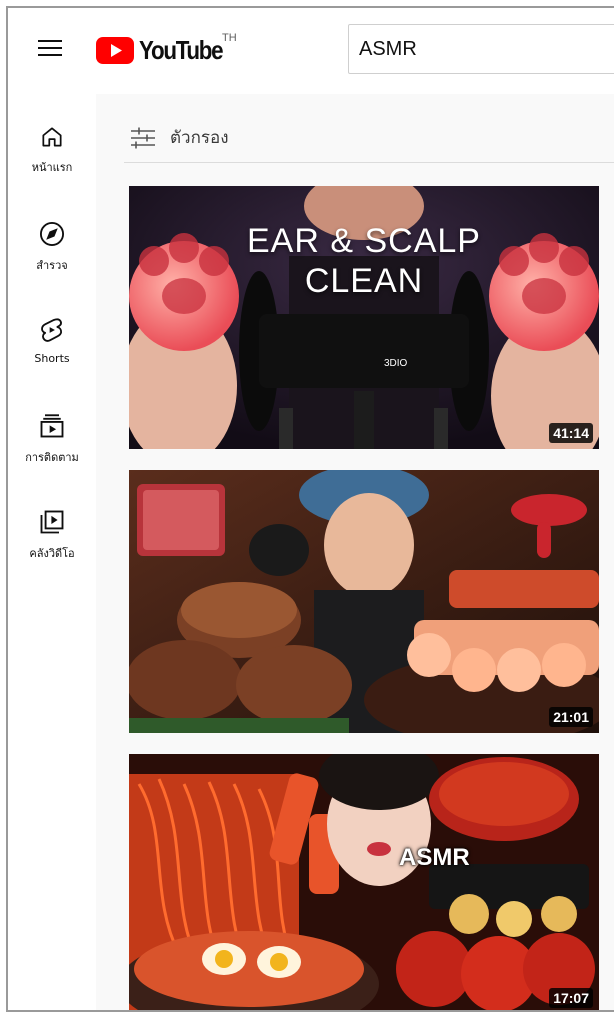 This screenshot has height=1014, width=614. Describe the element at coordinates (52, 330) in the screenshot. I see `shorts-icon` at that location.